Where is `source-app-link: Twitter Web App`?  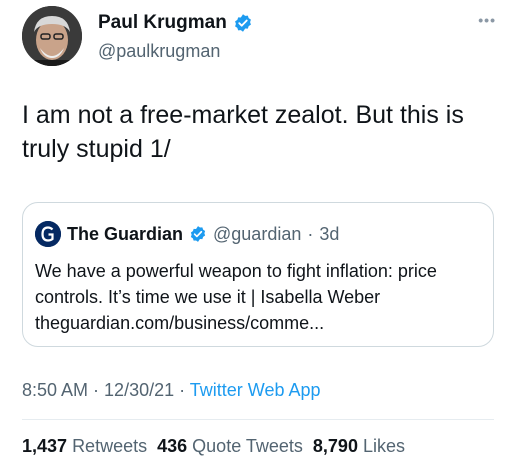
source-app-link: Twitter Web App is located at coordinates (255, 390).